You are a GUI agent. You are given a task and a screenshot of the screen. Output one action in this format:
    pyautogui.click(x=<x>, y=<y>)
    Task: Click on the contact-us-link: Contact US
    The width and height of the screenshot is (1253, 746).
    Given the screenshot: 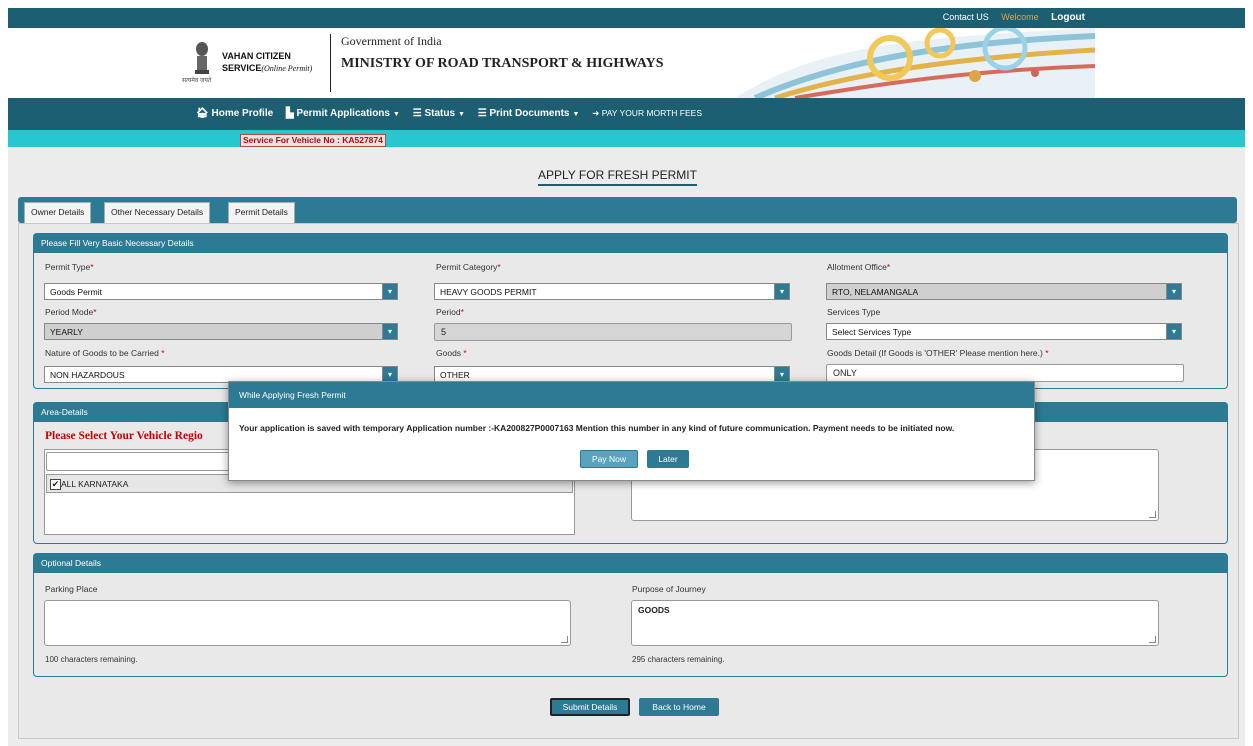 What is the action you would take?
    pyautogui.click(x=966, y=17)
    